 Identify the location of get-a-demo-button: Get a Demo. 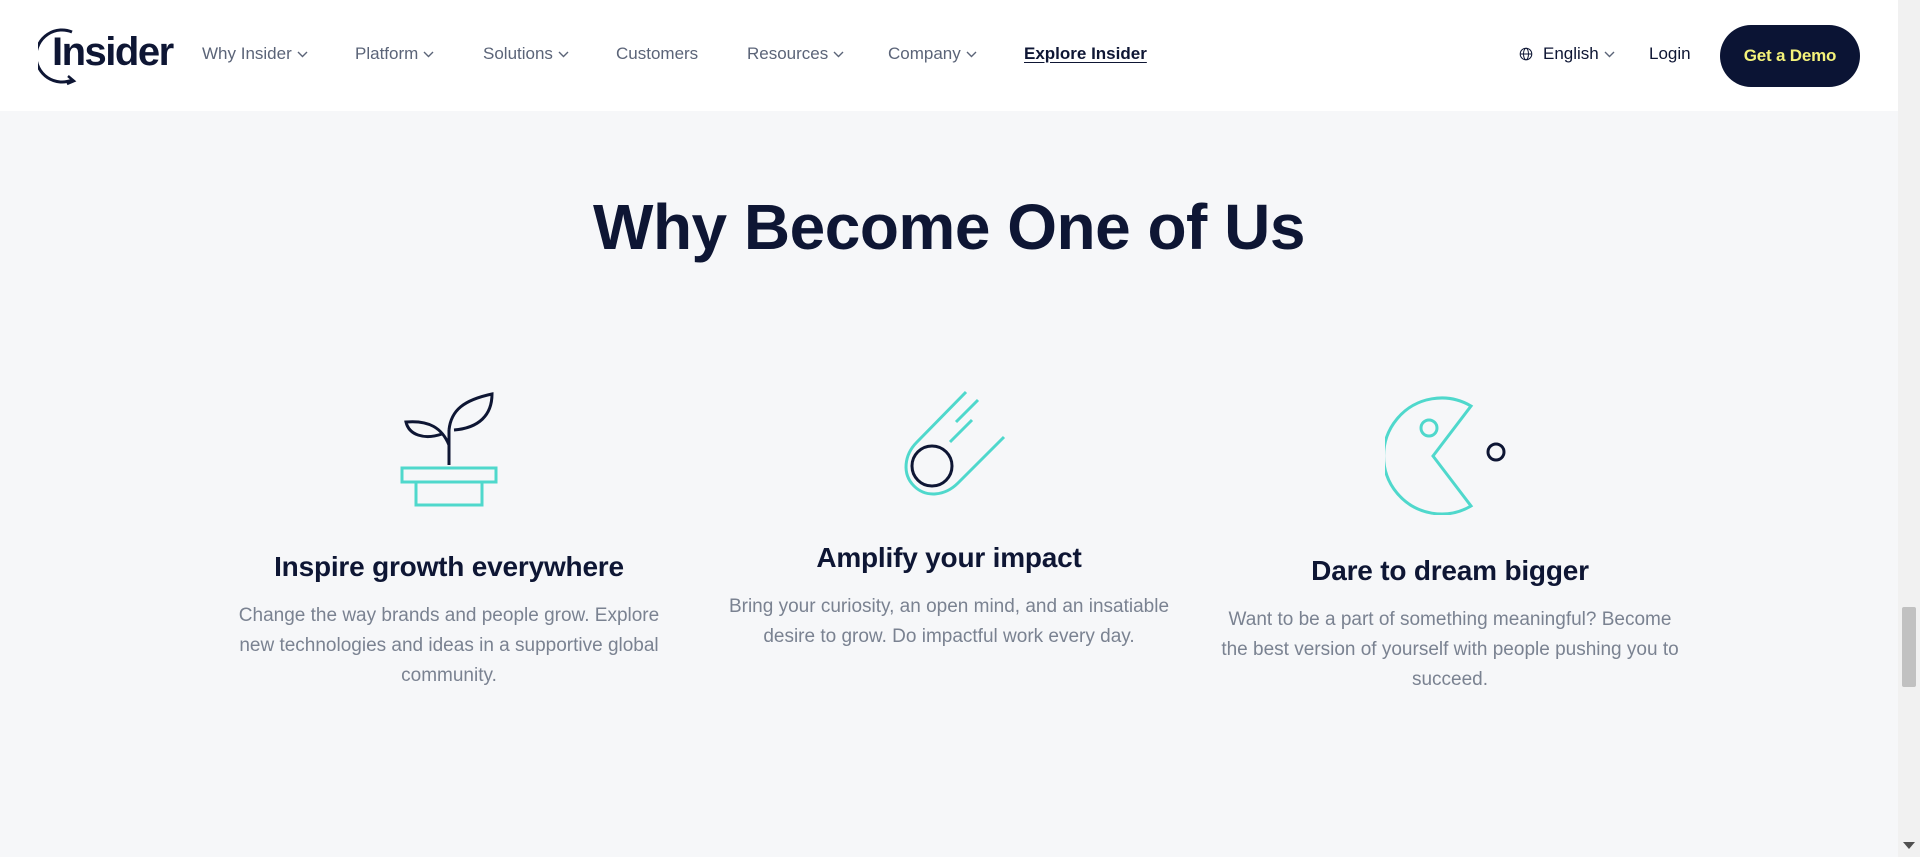
(1790, 56).